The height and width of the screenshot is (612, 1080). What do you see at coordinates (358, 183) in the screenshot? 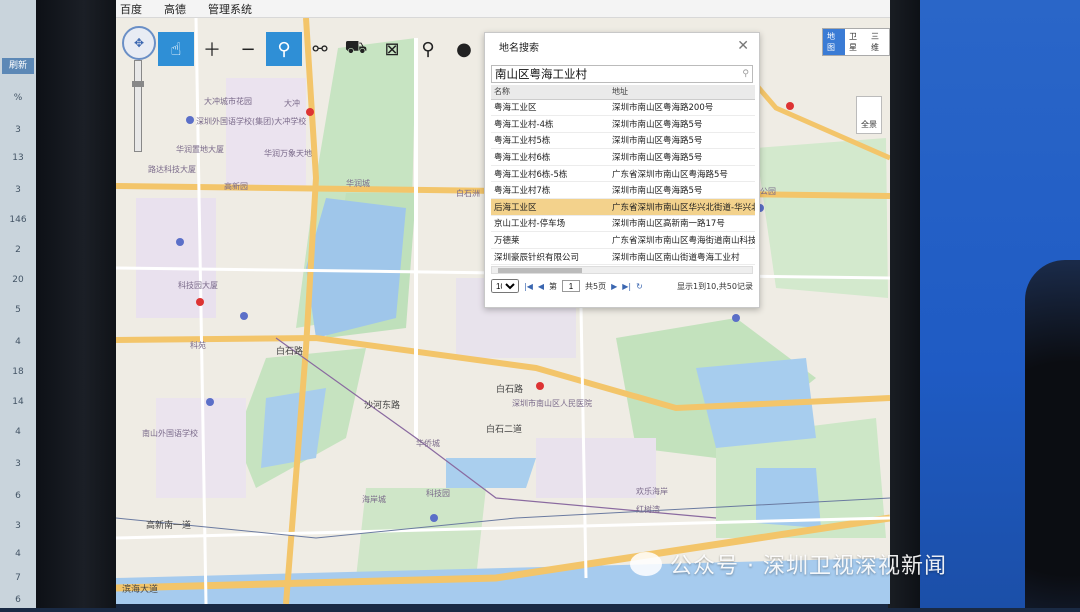
I see `map-poi-label: 华润城` at bounding box center [358, 183].